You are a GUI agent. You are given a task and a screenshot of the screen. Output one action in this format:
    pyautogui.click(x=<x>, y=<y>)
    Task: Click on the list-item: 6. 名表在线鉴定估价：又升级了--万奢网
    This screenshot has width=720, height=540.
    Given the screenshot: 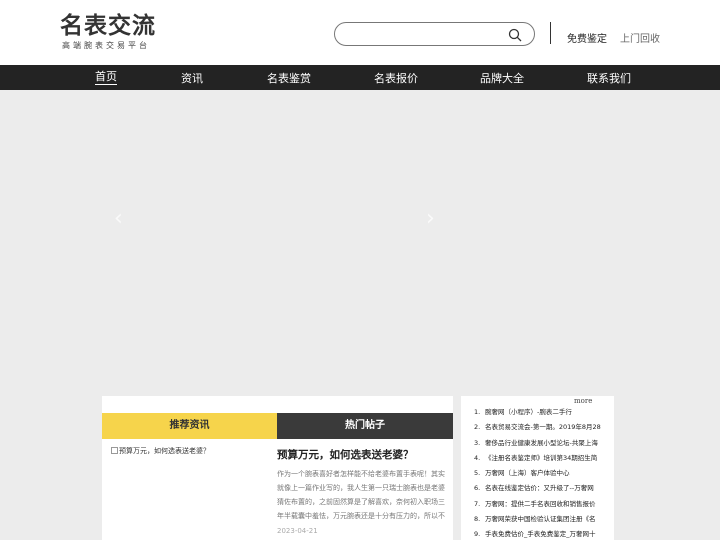 What is the action you would take?
    pyautogui.click(x=543, y=488)
    